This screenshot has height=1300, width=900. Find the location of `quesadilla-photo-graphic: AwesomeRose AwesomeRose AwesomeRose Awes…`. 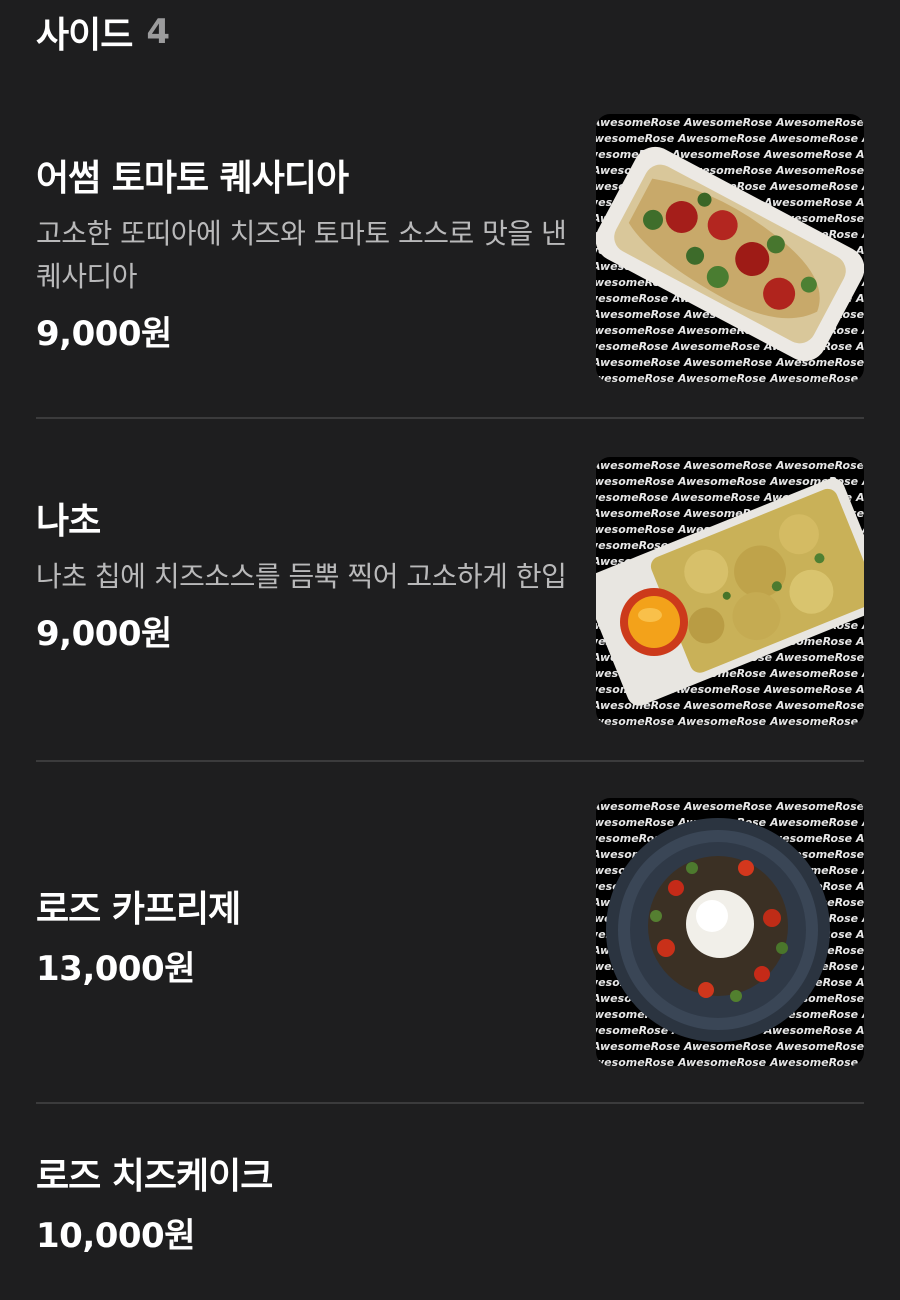

quesadilla-photo-graphic: AwesomeRose AwesomeRose AwesomeRose Awes… is located at coordinates (730, 249).